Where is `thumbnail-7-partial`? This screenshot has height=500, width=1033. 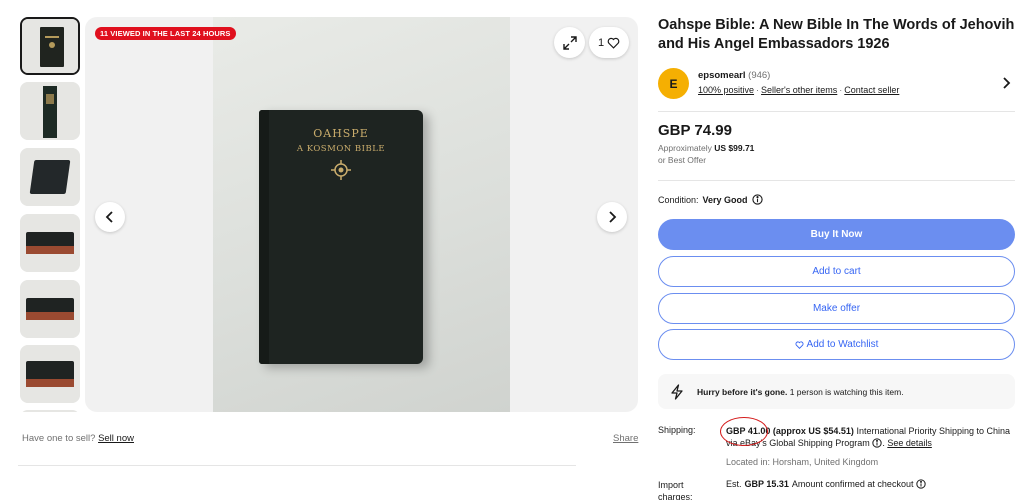 thumbnail-7-partial is located at coordinates (50, 411).